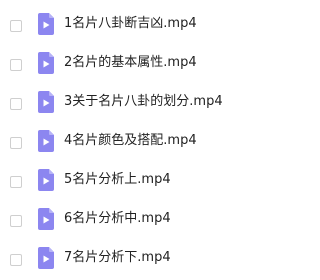 Image resolution: width=320 pixels, height=280 pixels. I want to click on file-name: 4名片颜色及搭配.mp4, so click(130, 141).